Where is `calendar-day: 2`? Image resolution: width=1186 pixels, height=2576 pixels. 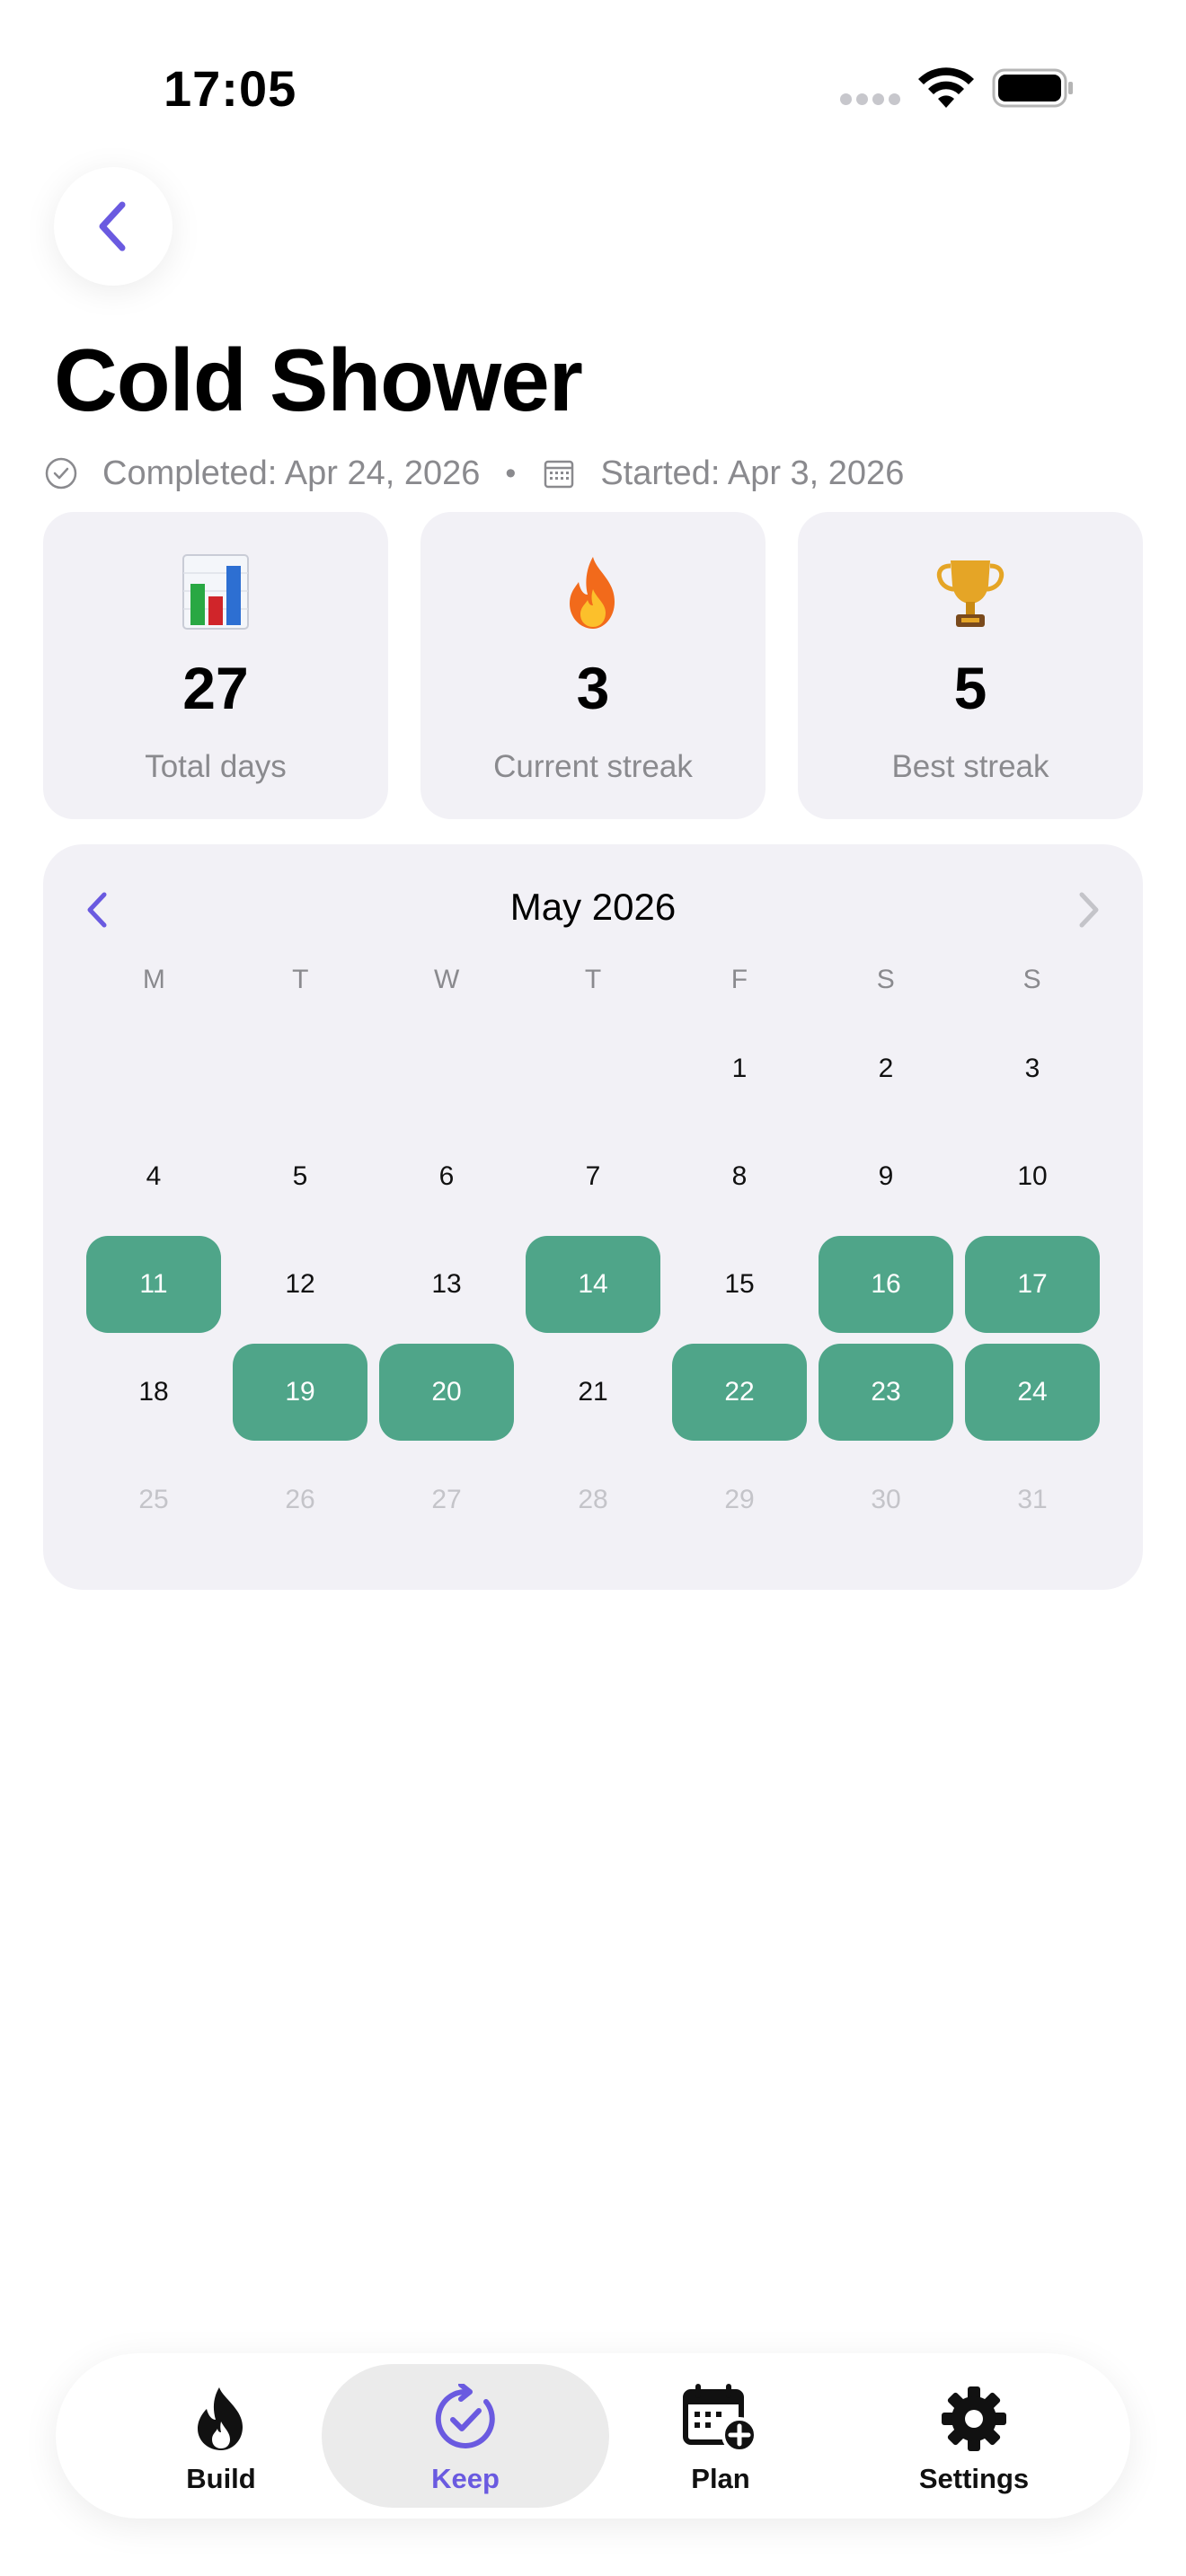 calendar-day: 2 is located at coordinates (886, 1068).